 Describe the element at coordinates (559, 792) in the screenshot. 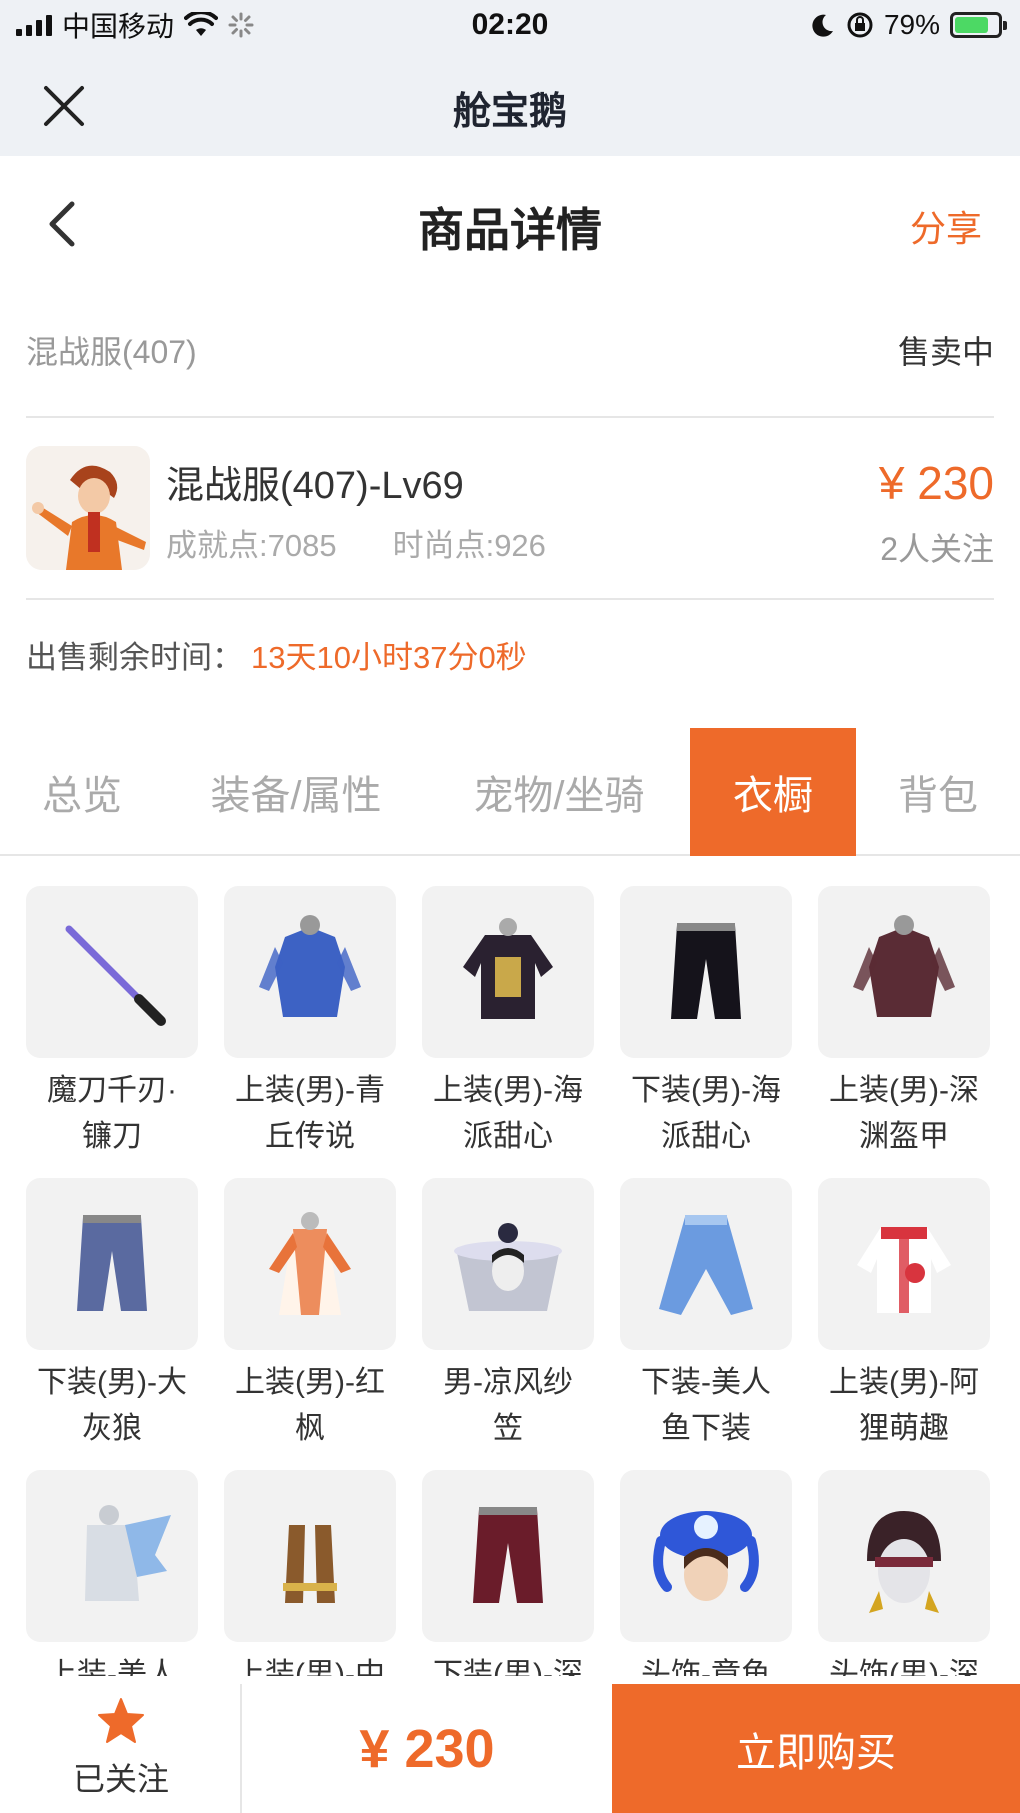

I see `tab-pets: 宠物/坐骑` at that location.